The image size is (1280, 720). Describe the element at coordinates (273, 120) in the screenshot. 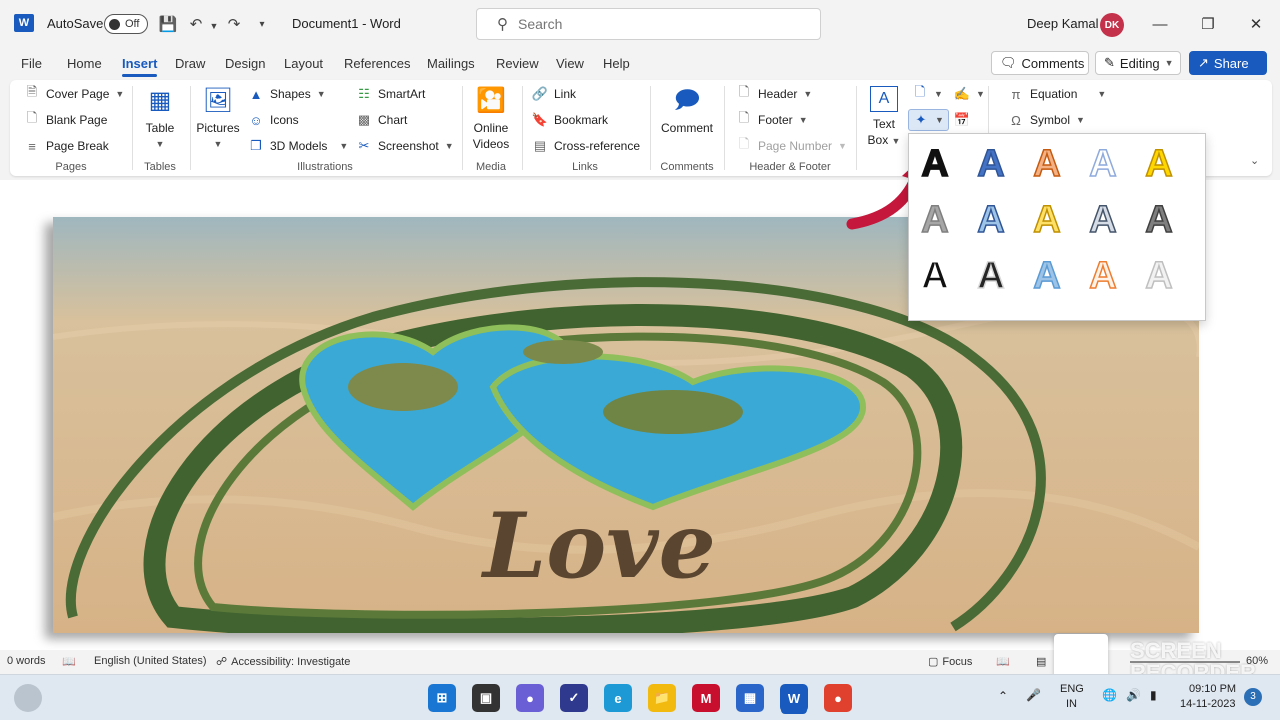

I see `icons-button: ☺ Icons` at that location.